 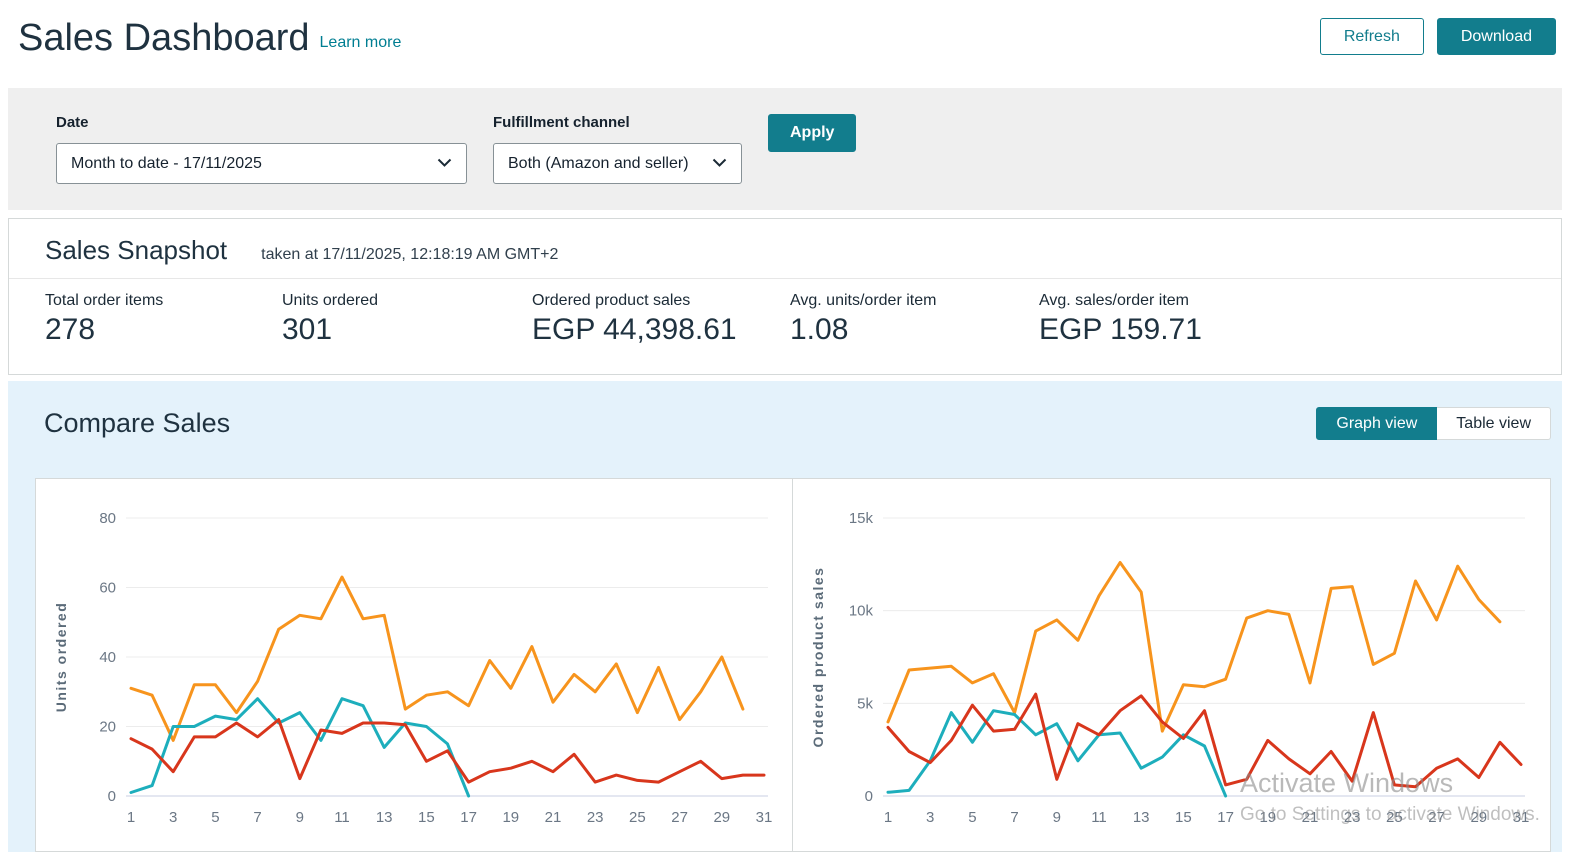 I want to click on metric-value: 1.08, so click(x=819, y=329).